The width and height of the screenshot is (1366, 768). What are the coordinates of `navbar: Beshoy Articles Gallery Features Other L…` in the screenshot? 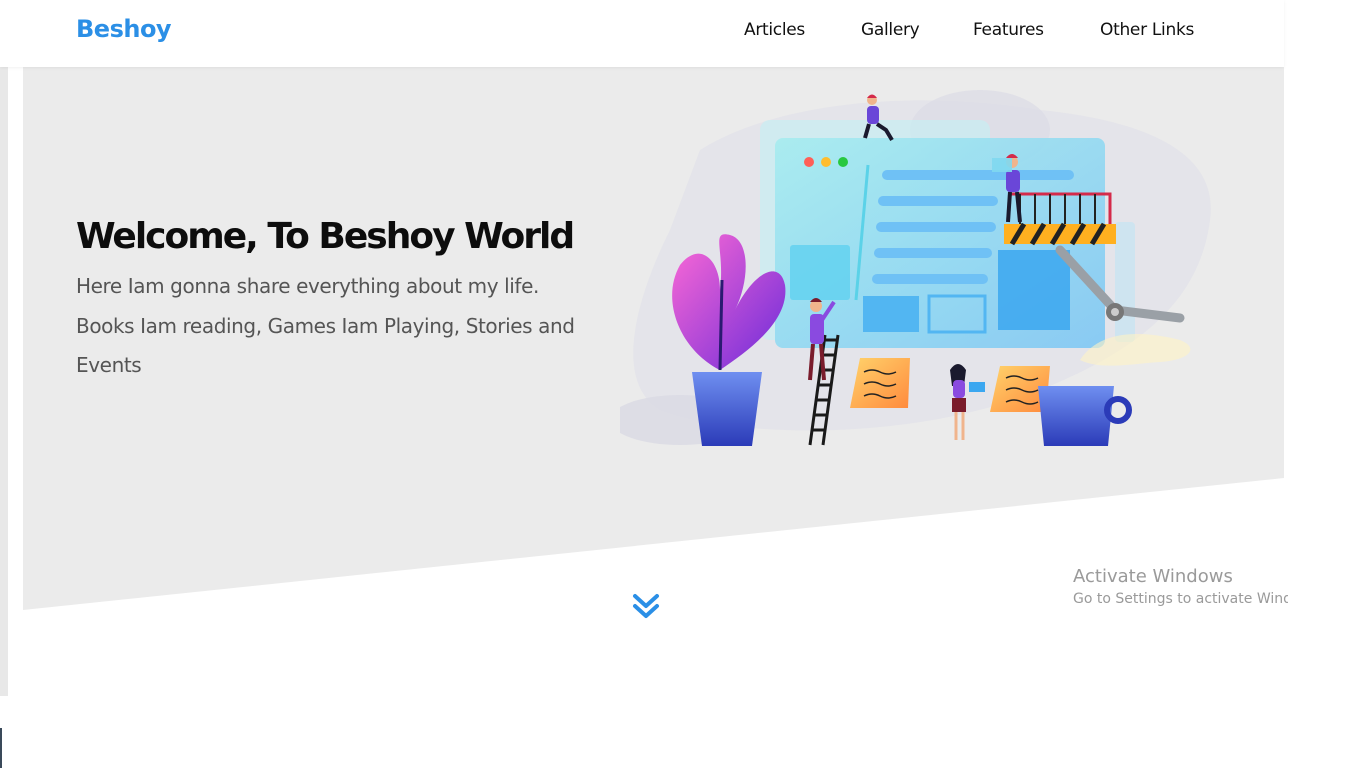 It's located at (642, 33).